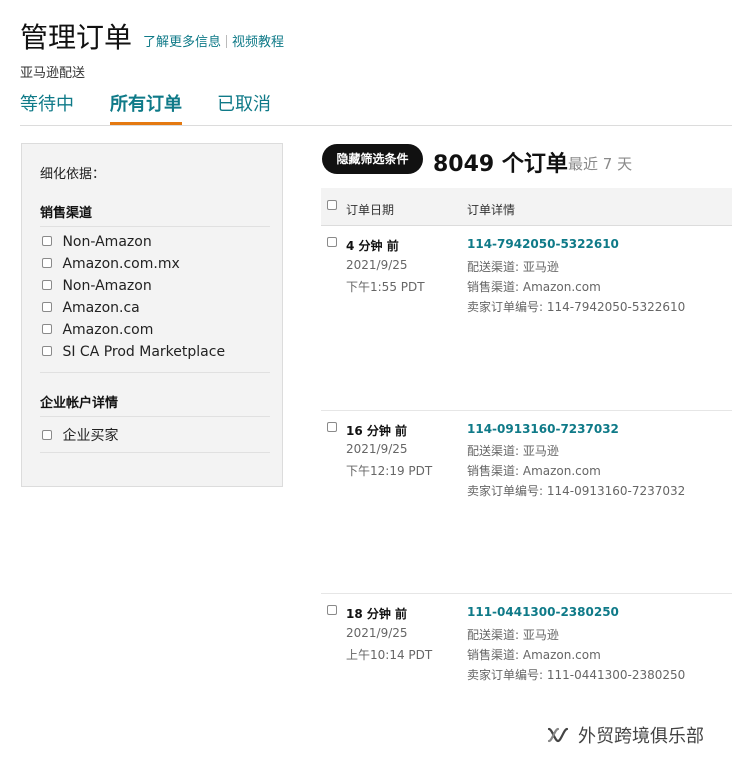 The width and height of the screenshot is (732, 768). Describe the element at coordinates (90, 436) in the screenshot. I see `filter-option-label: 企业买家` at that location.